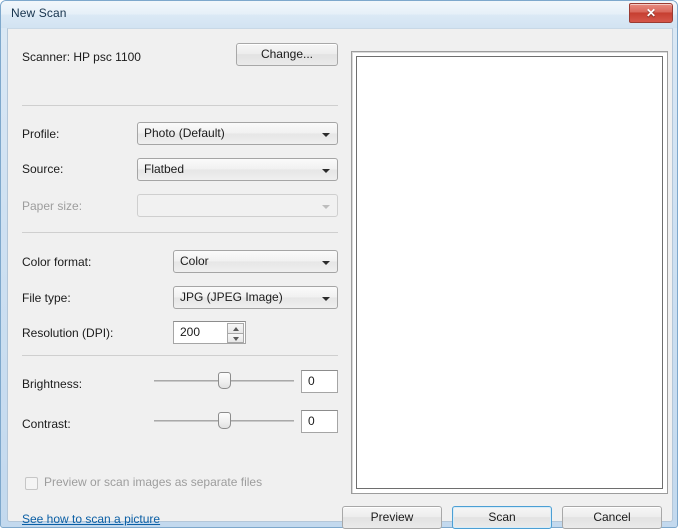 The height and width of the screenshot is (529, 678). What do you see at coordinates (237, 133) in the screenshot?
I see `profile-dropdown: Photo (Default)` at bounding box center [237, 133].